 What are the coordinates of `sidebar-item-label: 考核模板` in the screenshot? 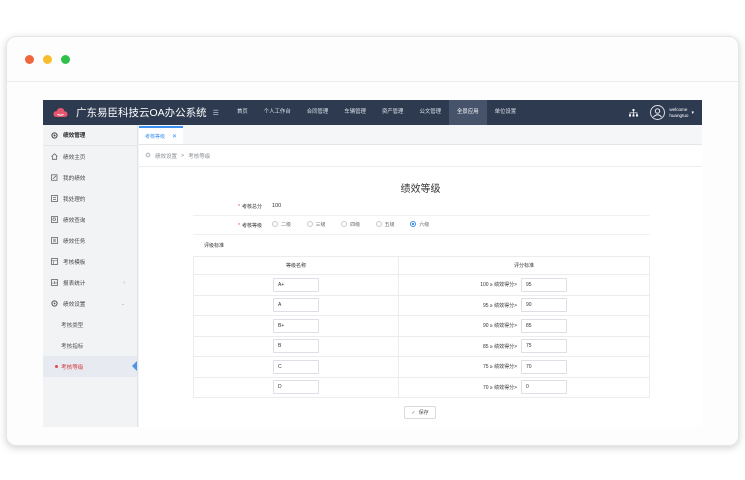 It's located at (74, 262).